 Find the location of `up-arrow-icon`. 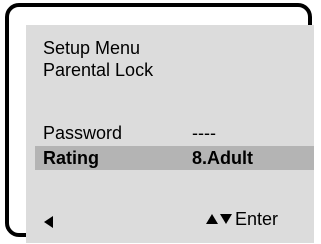

up-arrow-icon is located at coordinates (212, 219).